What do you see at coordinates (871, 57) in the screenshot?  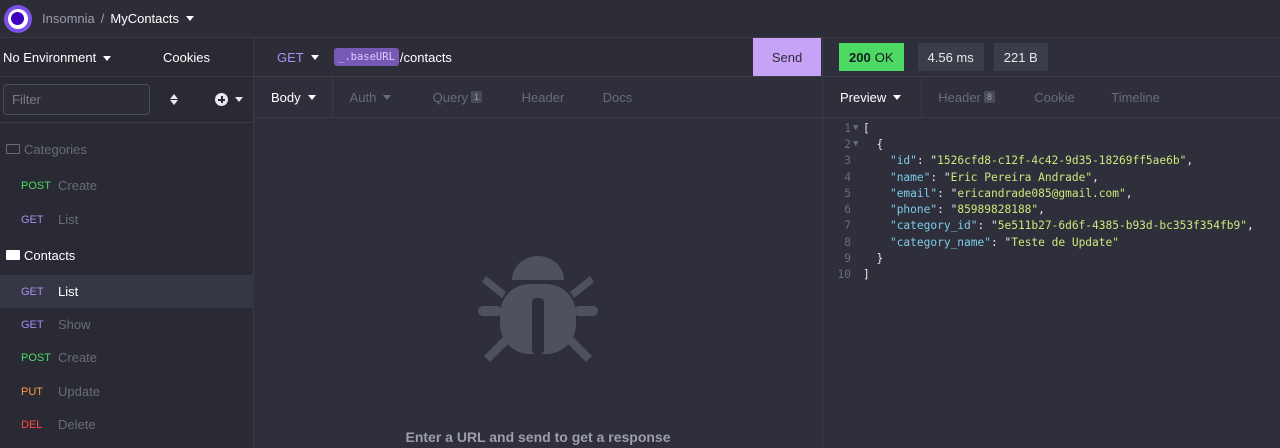 I see `status-badge: 200 OK` at bounding box center [871, 57].